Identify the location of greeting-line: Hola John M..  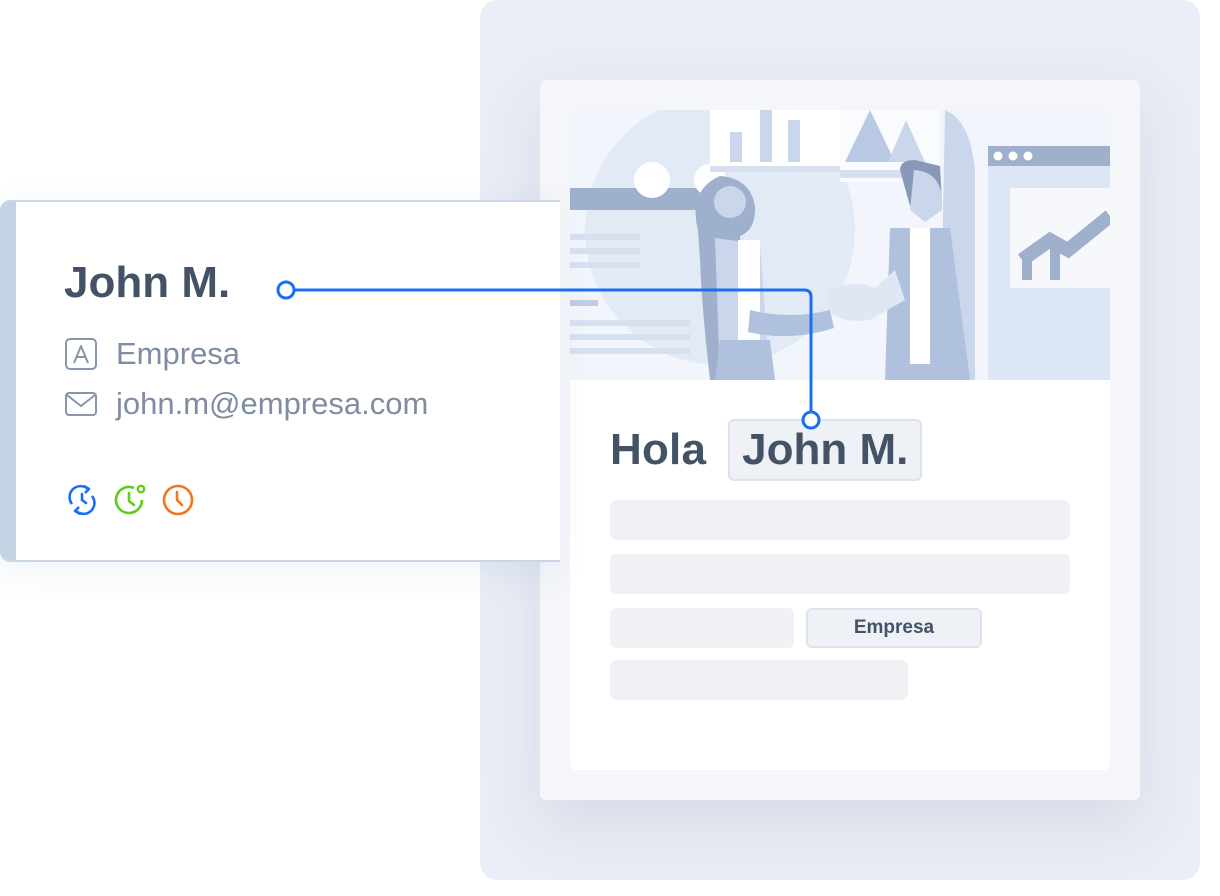
(766, 450).